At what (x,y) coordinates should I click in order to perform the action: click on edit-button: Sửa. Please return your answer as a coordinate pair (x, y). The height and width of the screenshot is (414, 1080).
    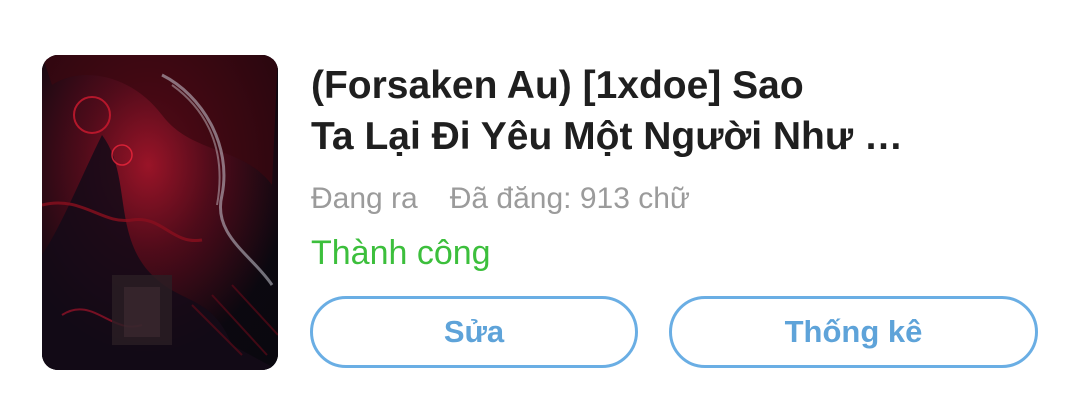
    Looking at the image, I should click on (474, 332).